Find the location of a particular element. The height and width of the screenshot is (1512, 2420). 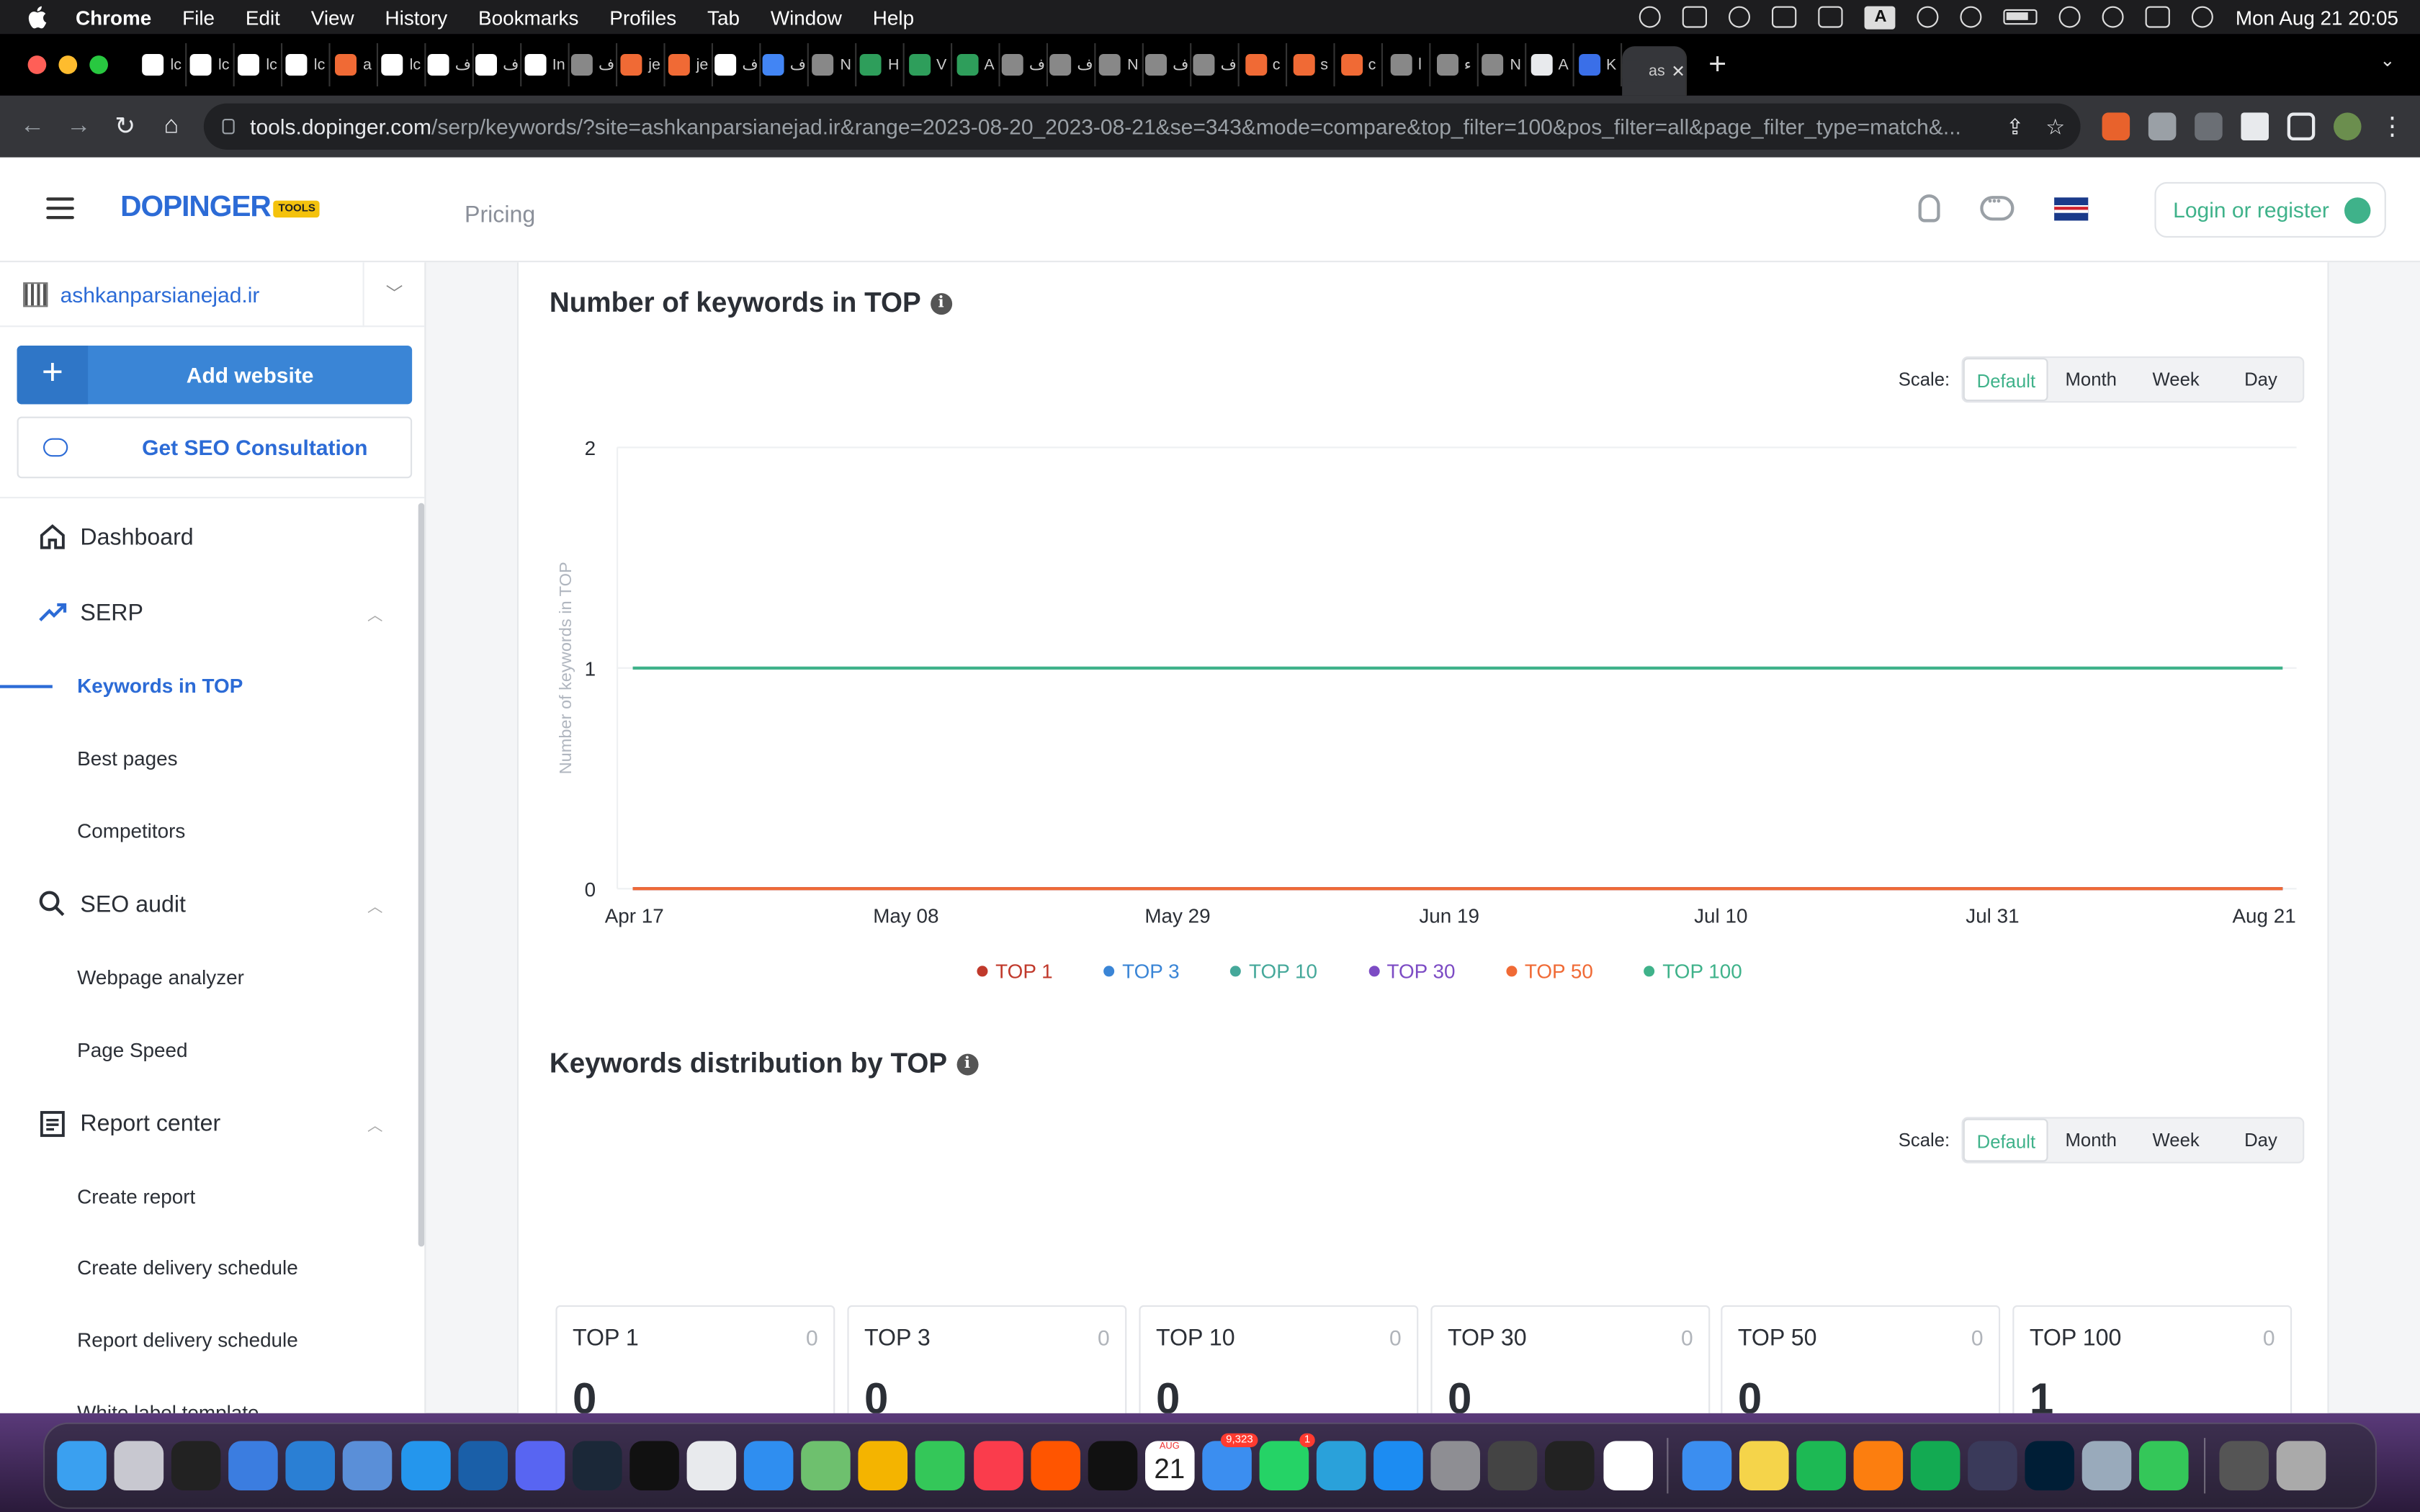

stat-card-top100: TOP 100 0 1 keyword ➜ is located at coordinates (2152, 1359).